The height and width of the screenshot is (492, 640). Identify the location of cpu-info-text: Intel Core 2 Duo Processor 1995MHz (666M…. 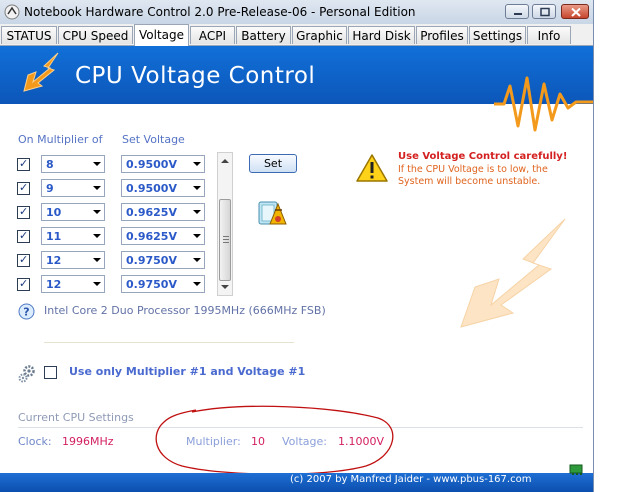
(185, 310).